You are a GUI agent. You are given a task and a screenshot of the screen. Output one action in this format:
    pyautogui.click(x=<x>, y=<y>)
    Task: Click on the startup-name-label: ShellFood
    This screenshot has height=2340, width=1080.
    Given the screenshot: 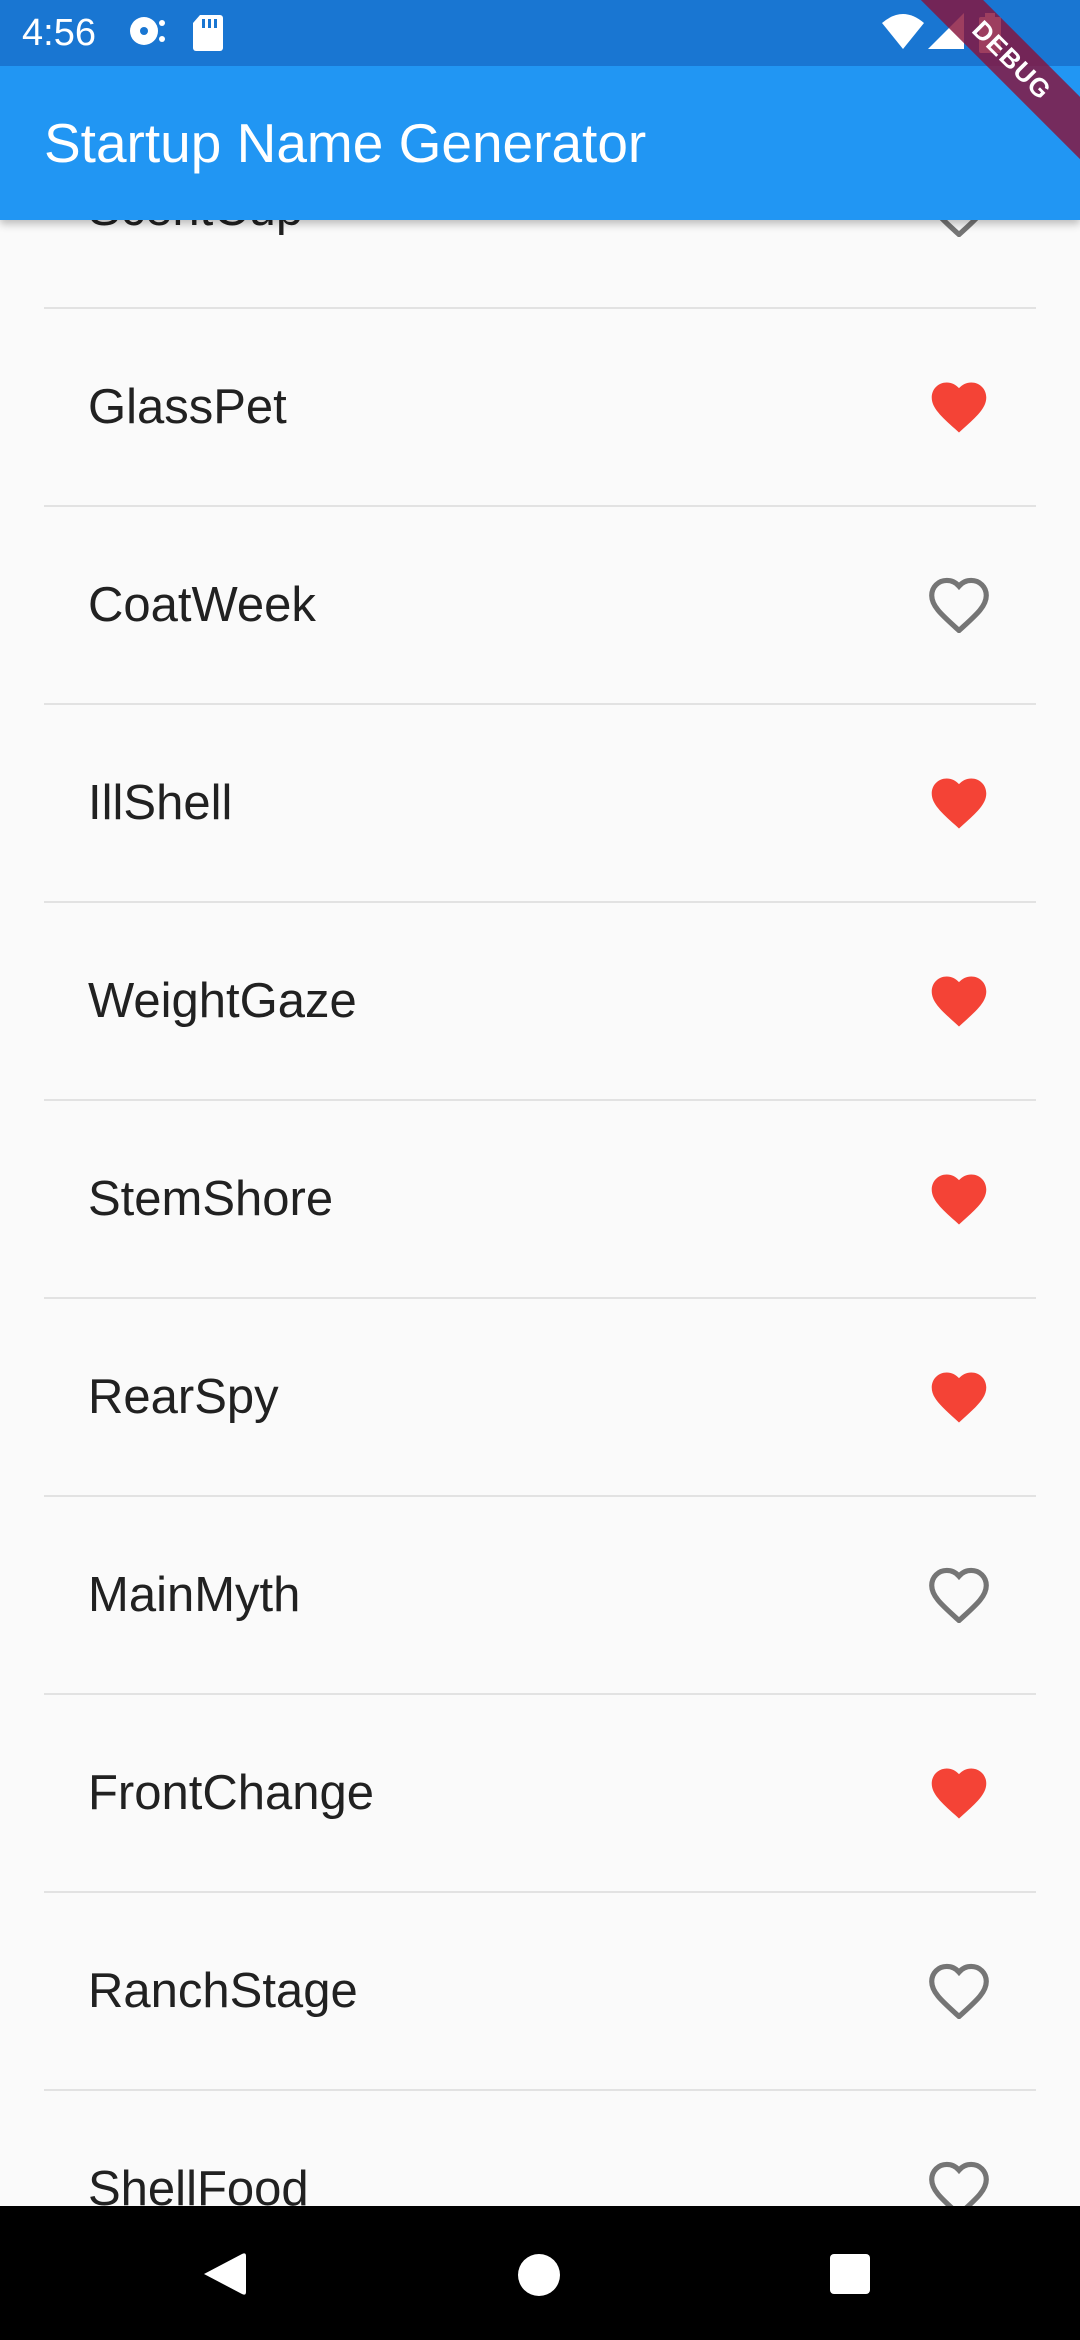 What is the action you would take?
    pyautogui.click(x=198, y=2184)
    